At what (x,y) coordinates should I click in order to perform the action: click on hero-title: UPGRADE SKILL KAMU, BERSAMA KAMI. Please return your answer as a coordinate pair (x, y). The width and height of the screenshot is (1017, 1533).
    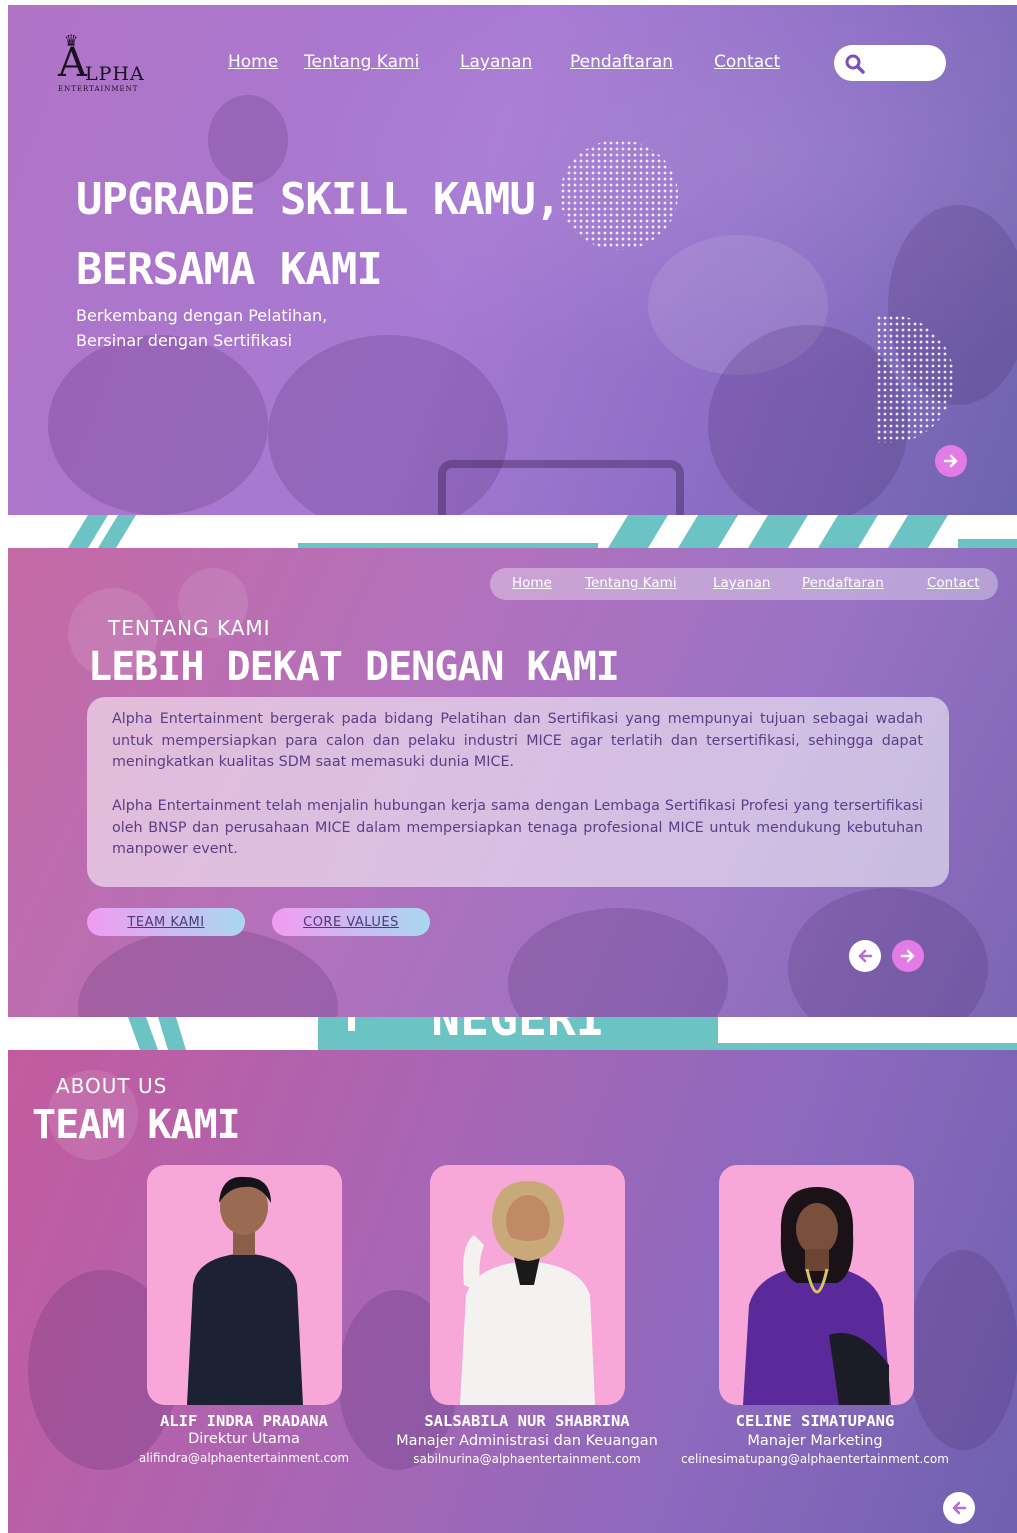
    Looking at the image, I should click on (318, 235).